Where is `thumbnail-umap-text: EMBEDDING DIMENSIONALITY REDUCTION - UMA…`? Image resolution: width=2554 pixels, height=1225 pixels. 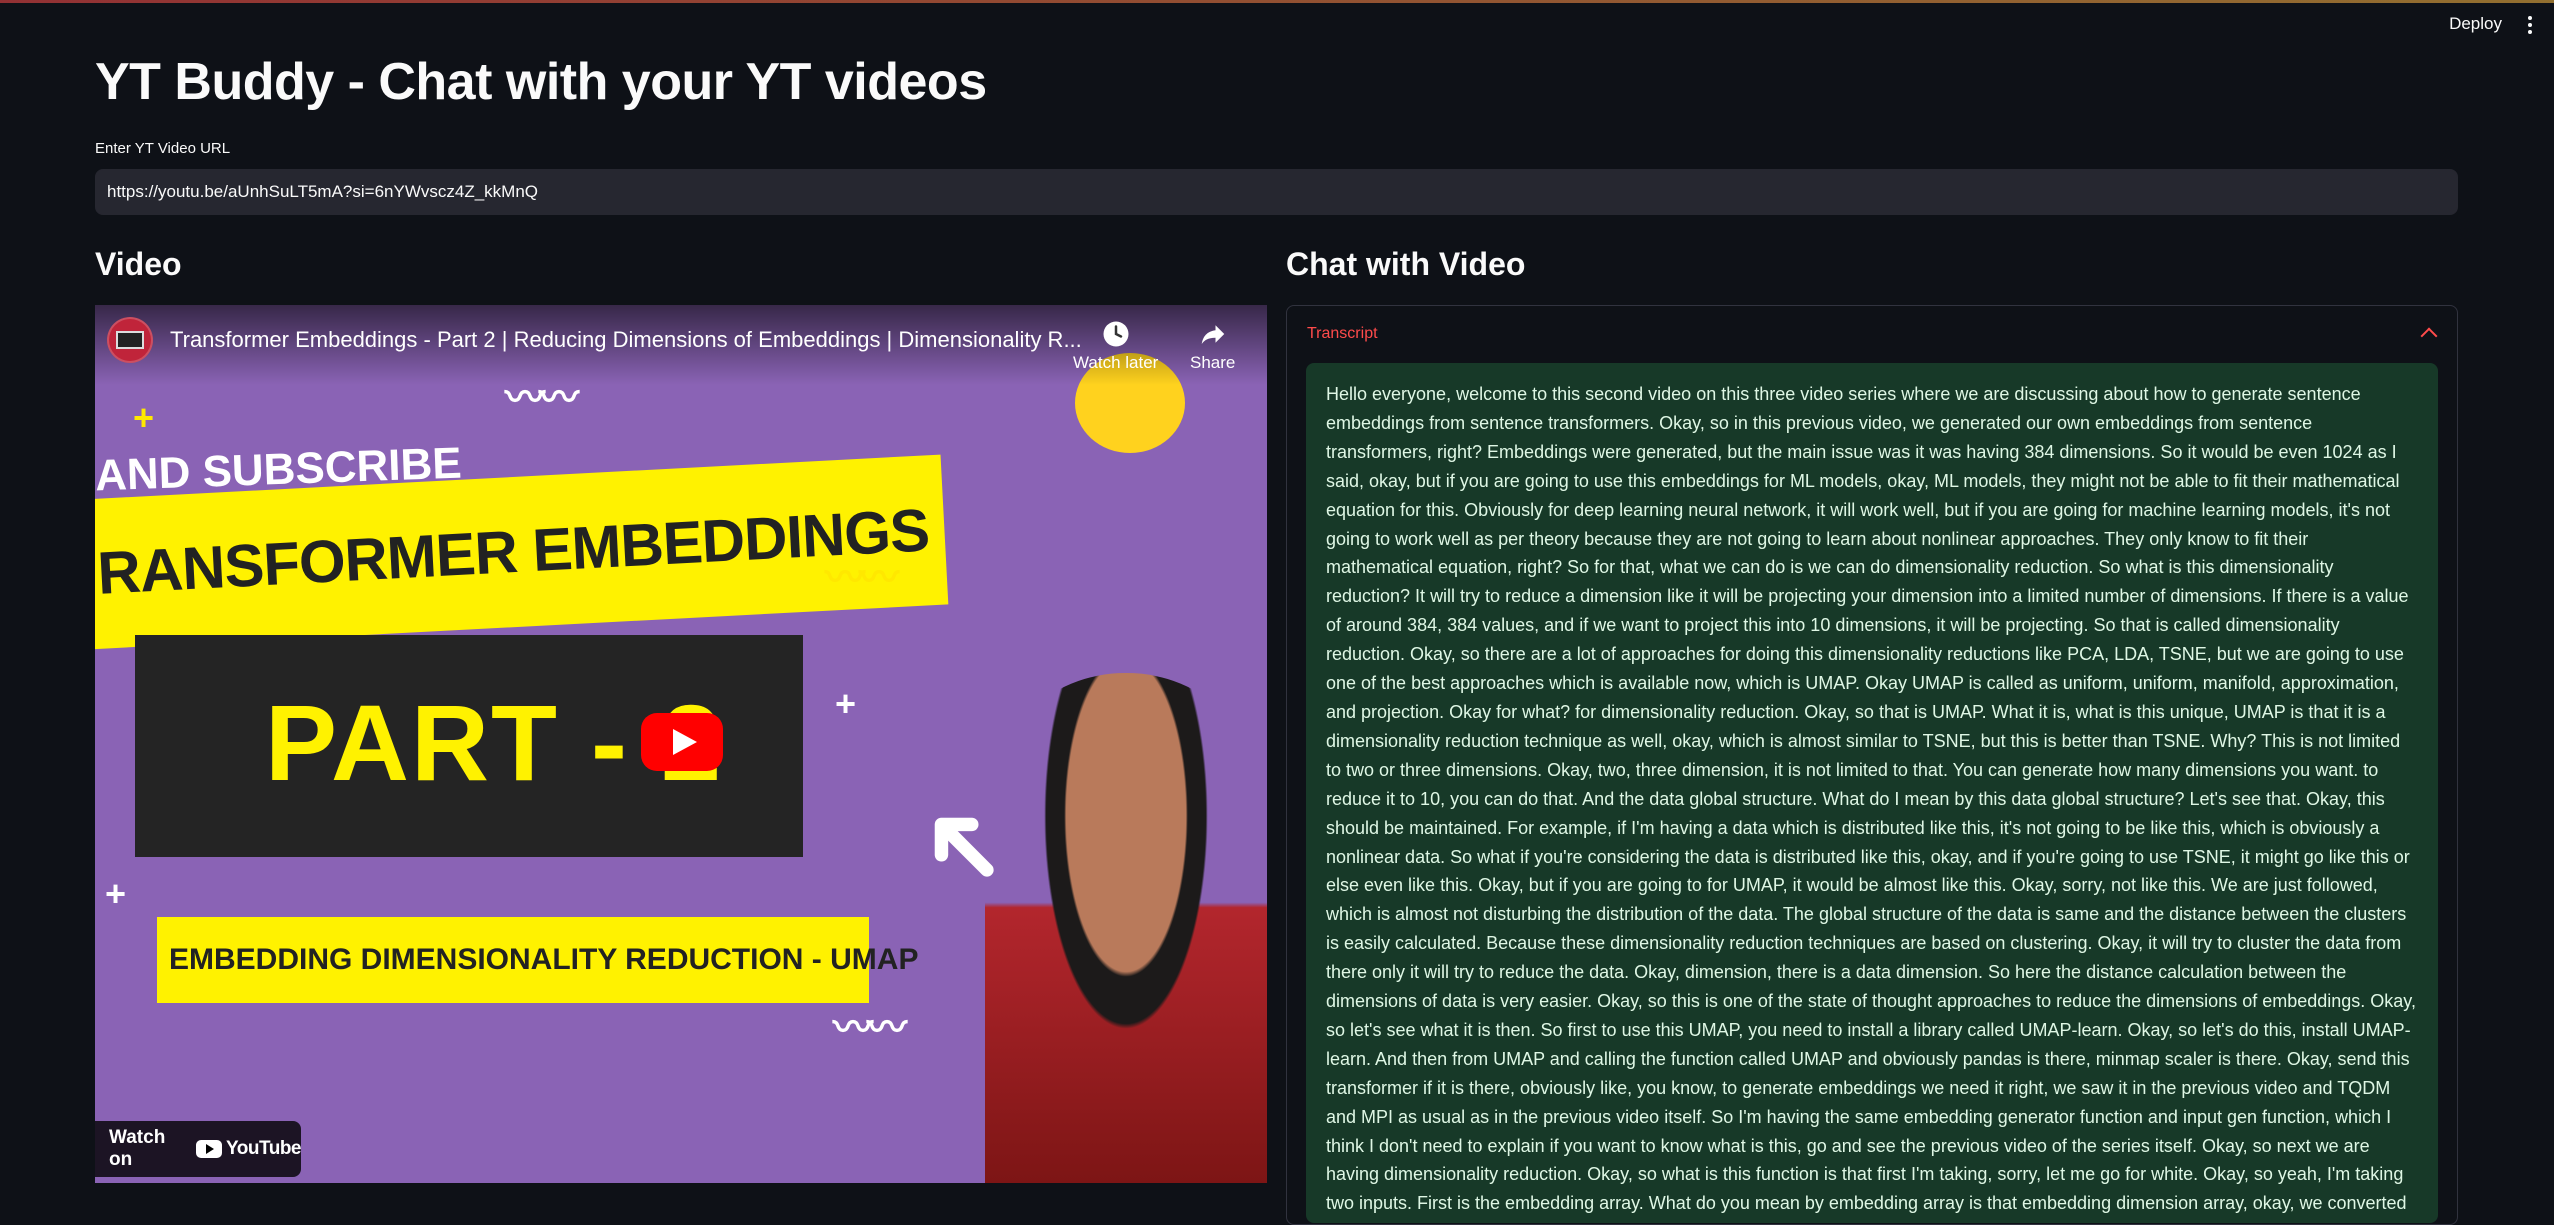
thumbnail-umap-text: EMBEDDING DIMENSIONALITY REDUCTION - UMA… is located at coordinates (537, 960).